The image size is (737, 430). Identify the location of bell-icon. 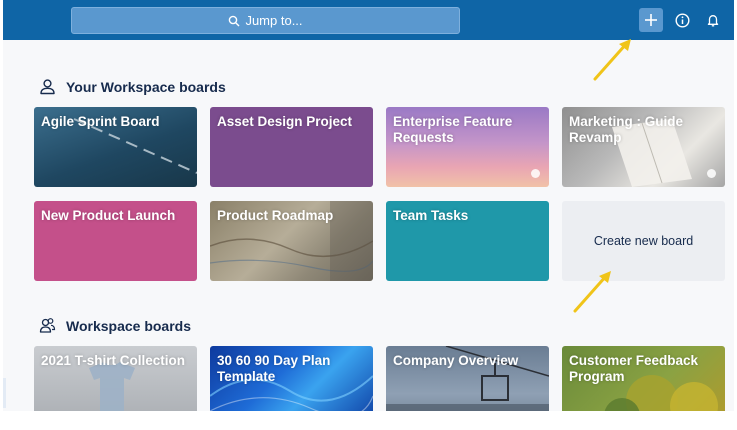
(713, 21).